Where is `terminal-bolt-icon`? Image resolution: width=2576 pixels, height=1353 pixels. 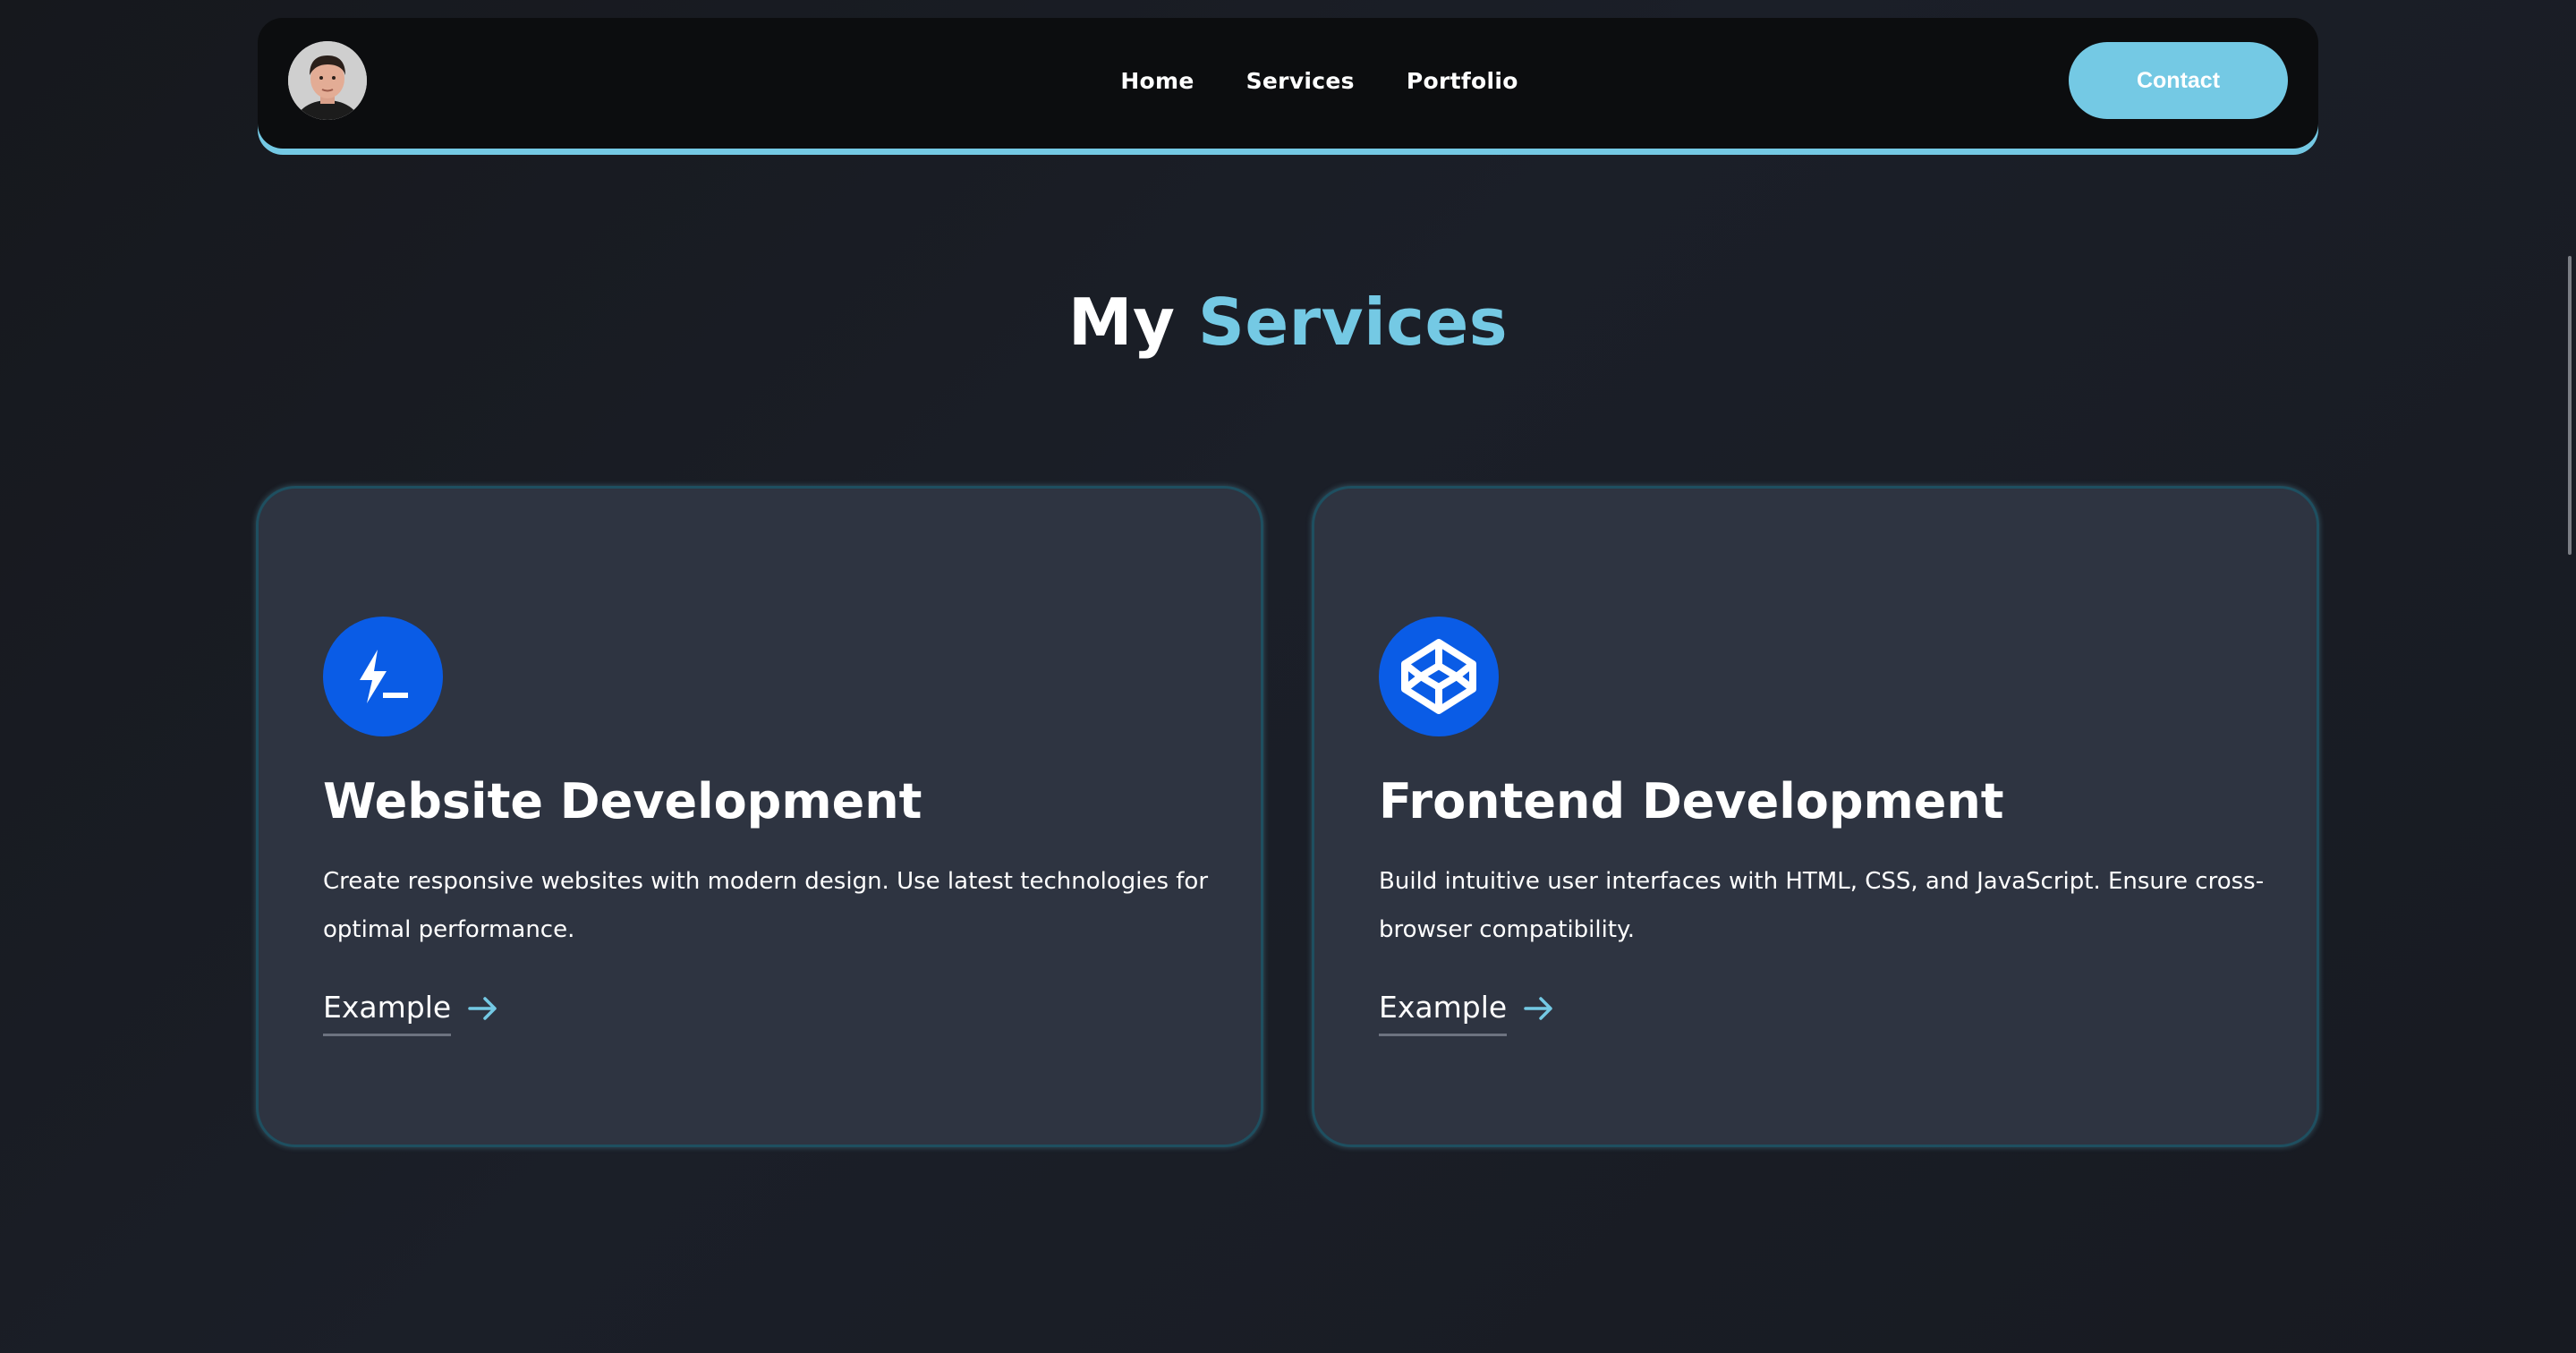
terminal-bolt-icon is located at coordinates (383, 676).